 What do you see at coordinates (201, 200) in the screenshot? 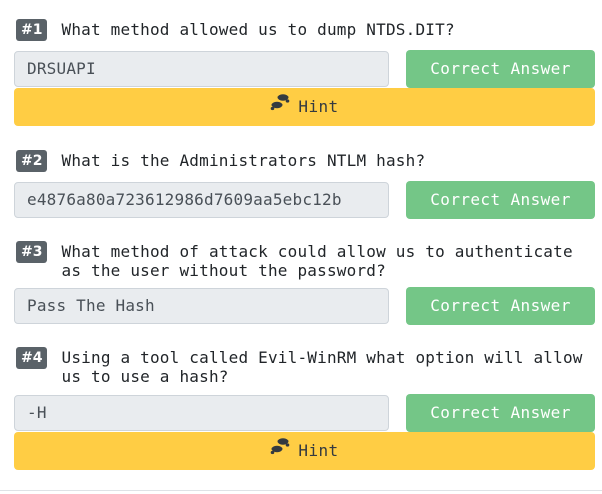
I see `answer-field: e4876a80a723612986d7609aa5ebc12b` at bounding box center [201, 200].